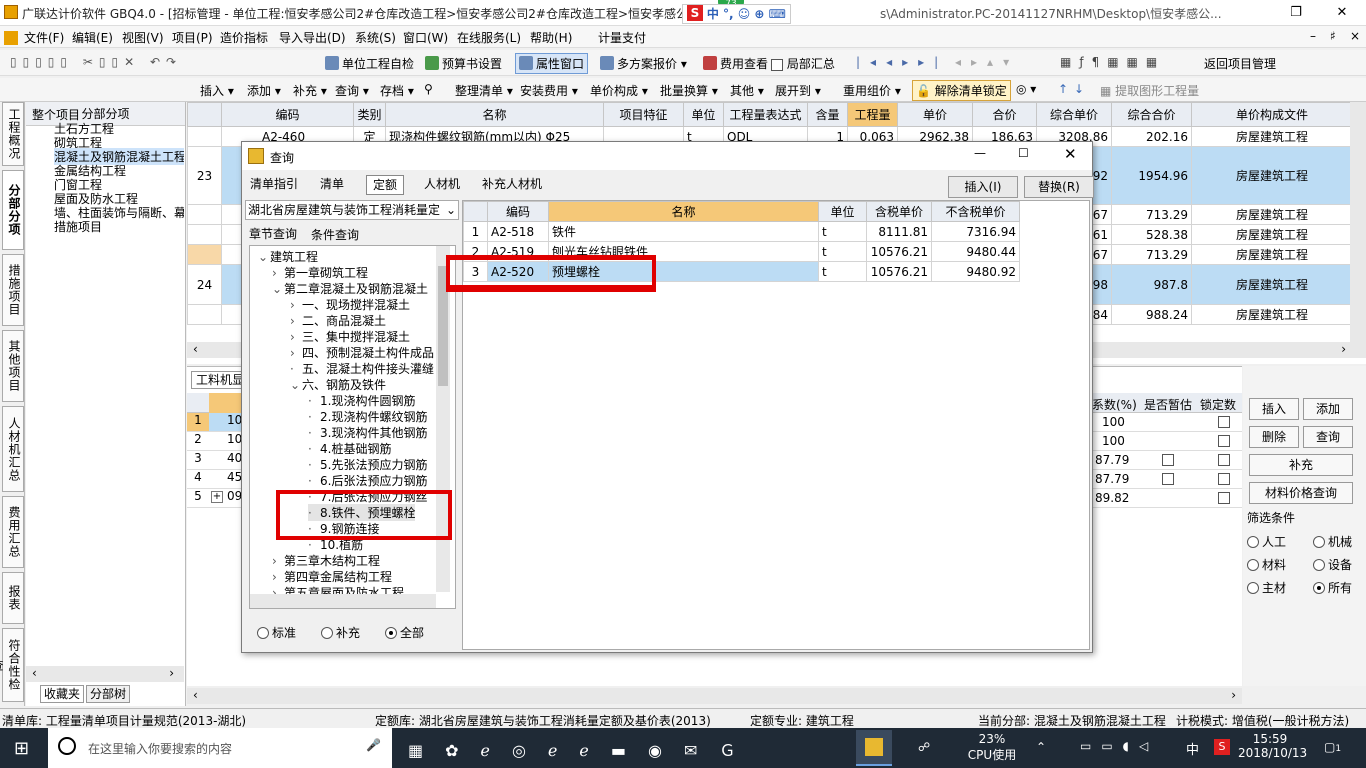  What do you see at coordinates (827, 114) in the screenshot?
I see `col-content: 含量` at bounding box center [827, 114].